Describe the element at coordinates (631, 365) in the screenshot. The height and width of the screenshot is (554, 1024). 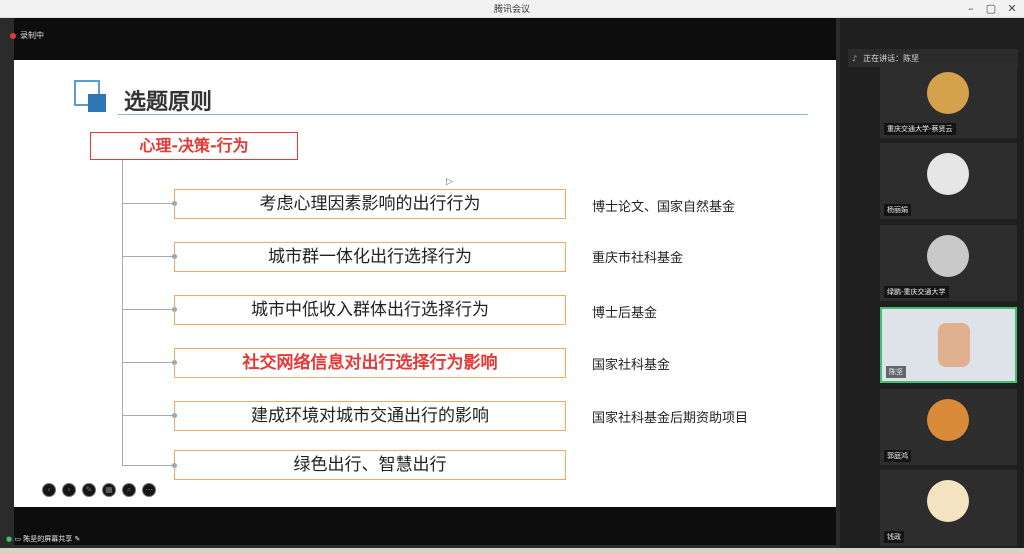
I see `fund-label: 国家社科基金` at that location.